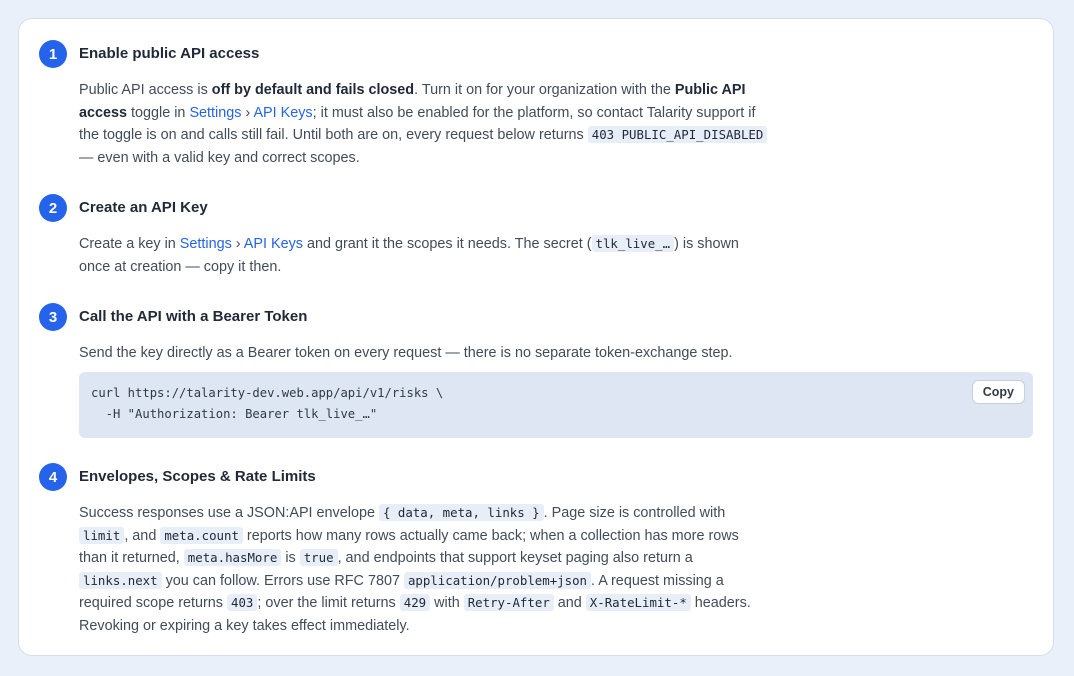  I want to click on inline-code: Retry-After, so click(508, 602).